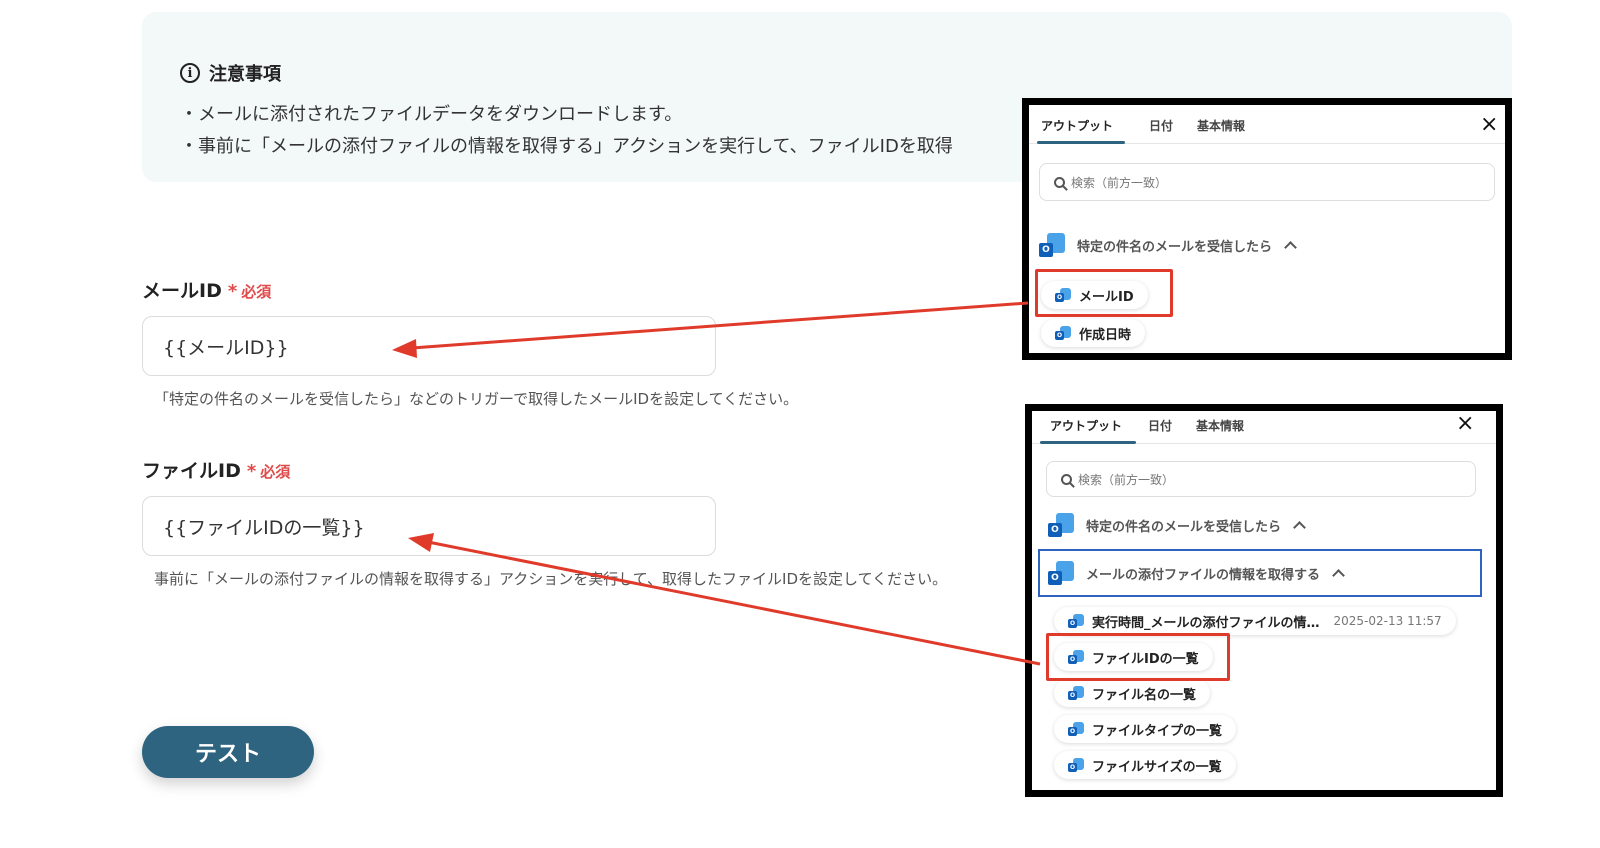 The image size is (1600, 848). I want to click on file-id-label: ファイルID * 必須, so click(216, 469).